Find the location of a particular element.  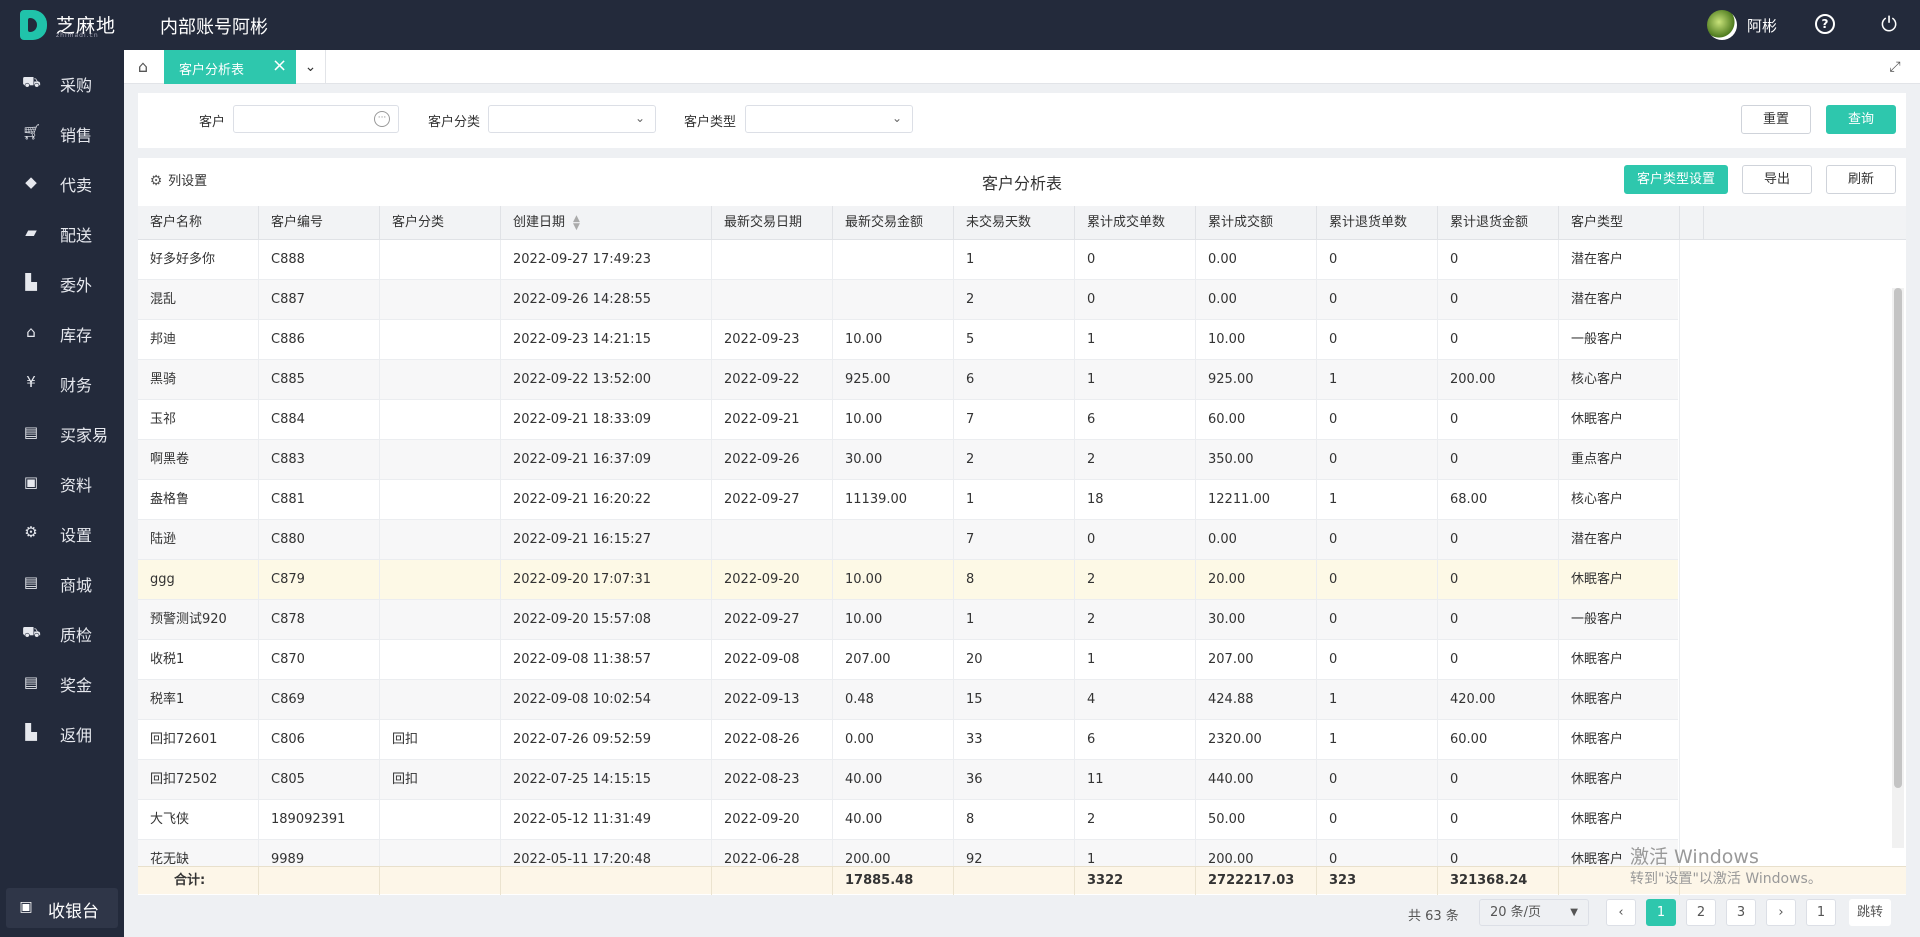

avatar is located at coordinates (1722, 25).